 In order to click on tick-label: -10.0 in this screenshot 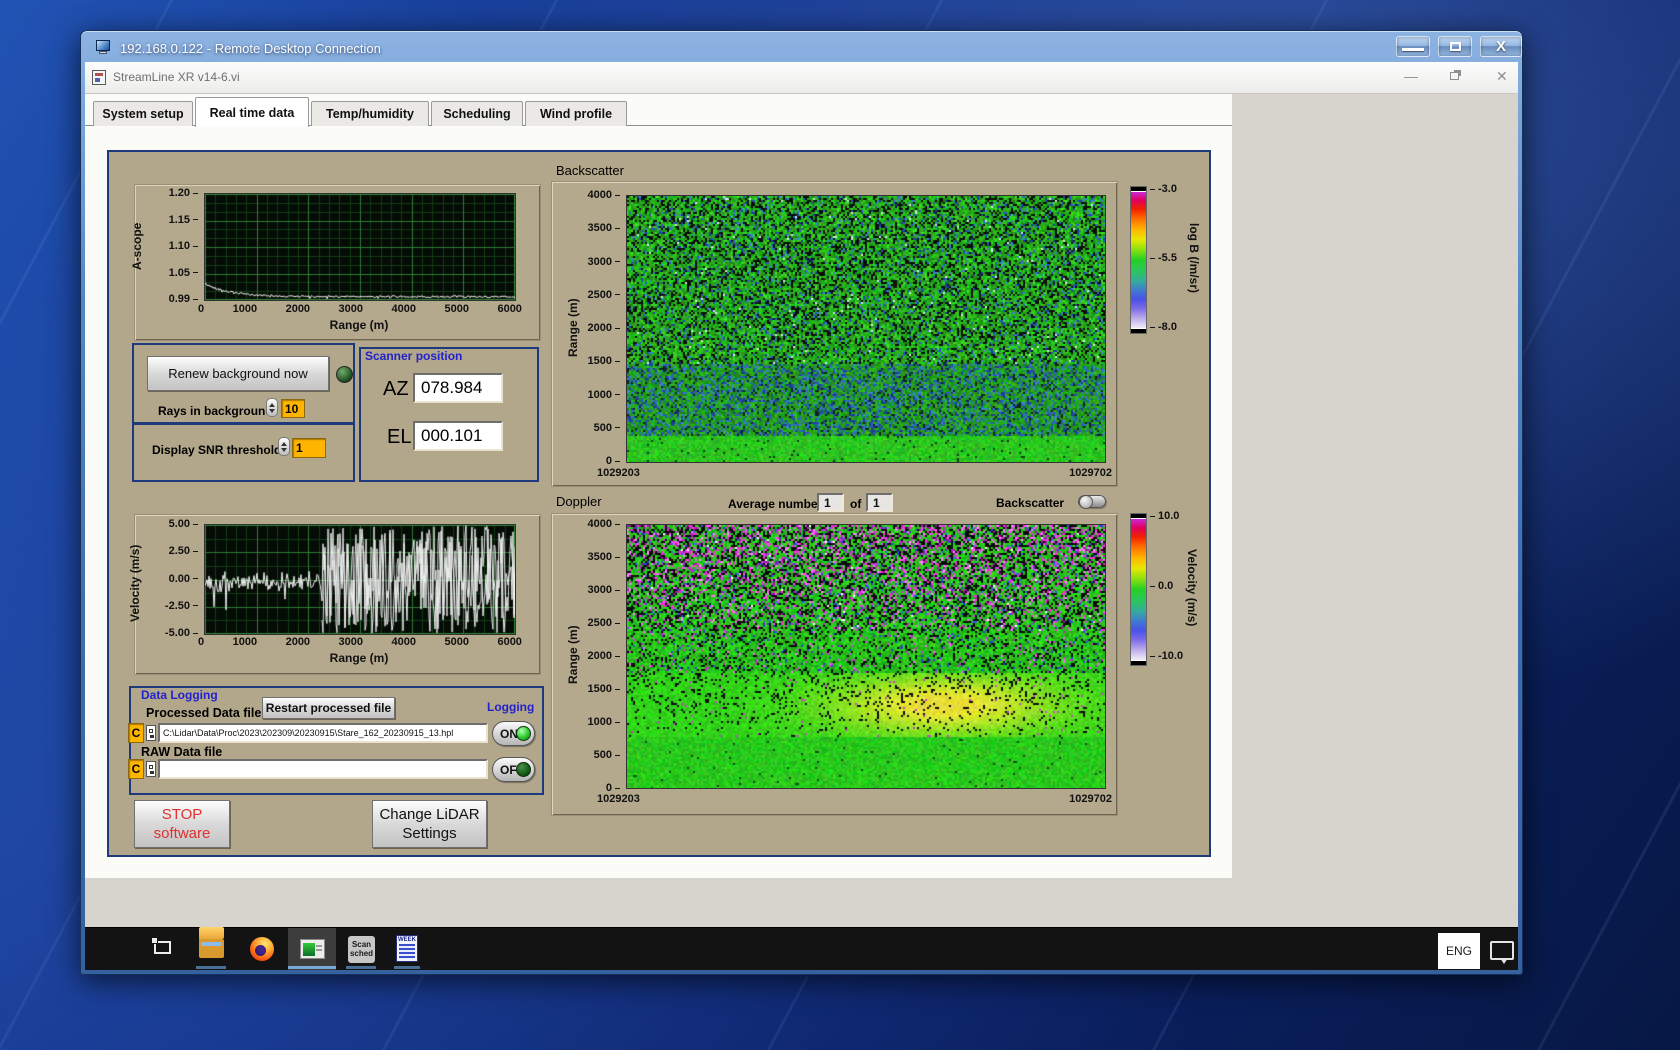, I will do `click(1166, 656)`.